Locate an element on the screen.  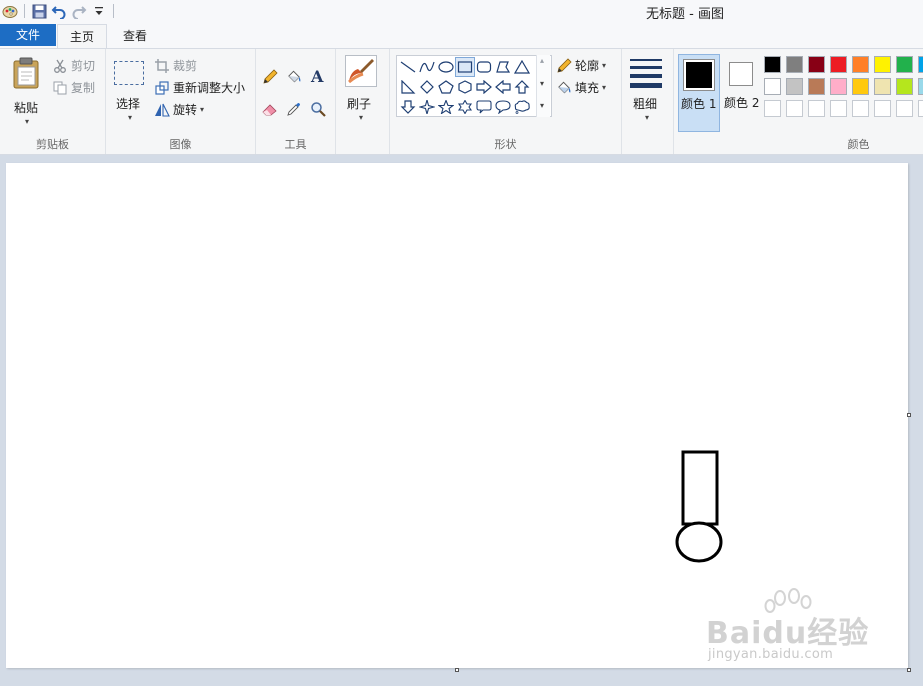
eraser-icon is located at coordinates (270, 109).